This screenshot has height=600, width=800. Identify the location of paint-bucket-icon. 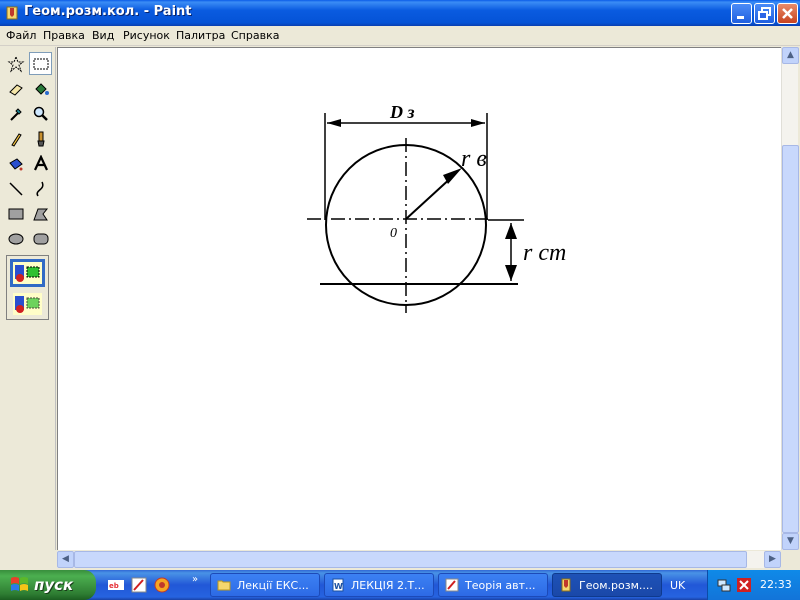
(41, 88).